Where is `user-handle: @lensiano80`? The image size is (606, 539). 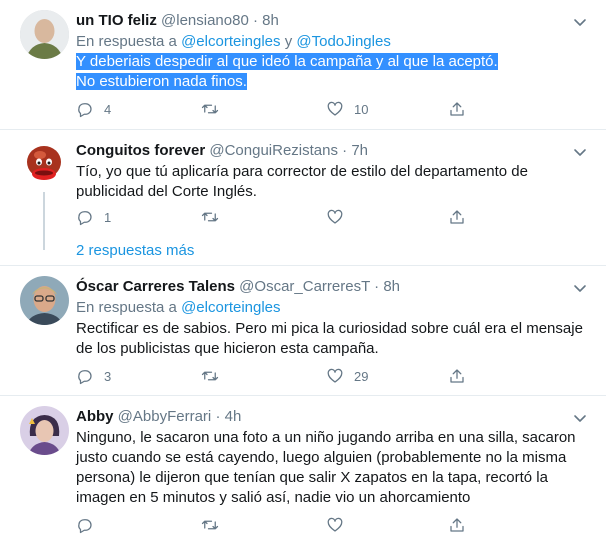 user-handle: @lensiano80 is located at coordinates (205, 20).